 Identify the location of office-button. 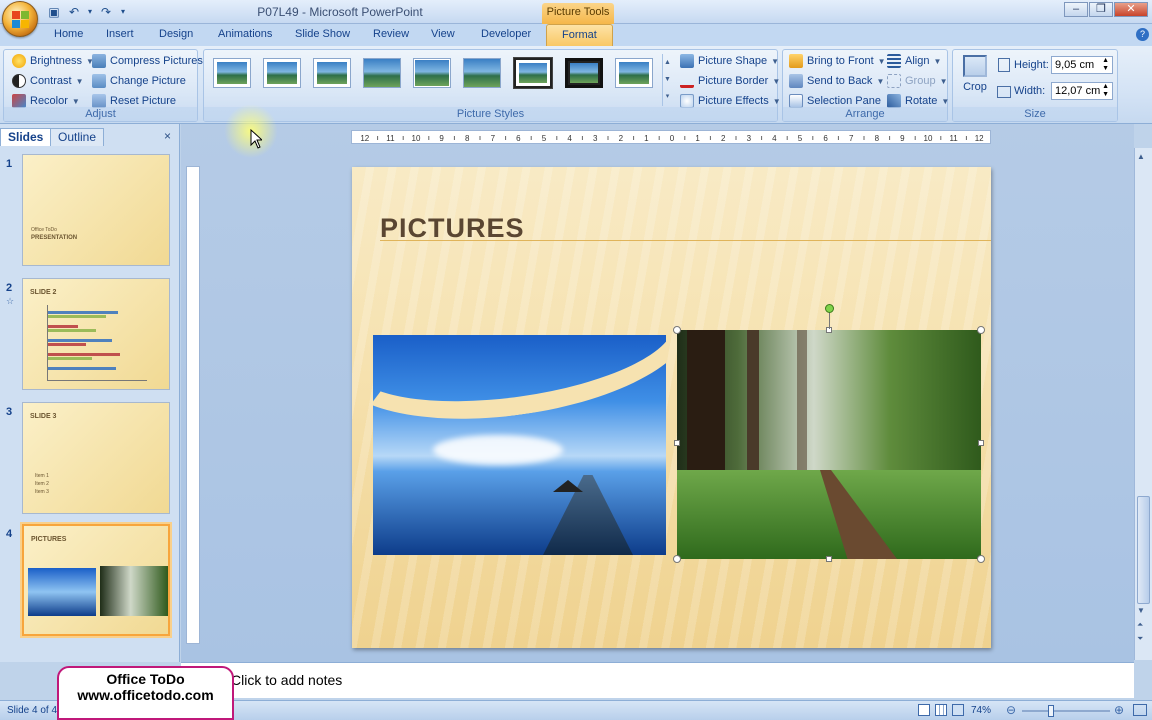
(20, 19).